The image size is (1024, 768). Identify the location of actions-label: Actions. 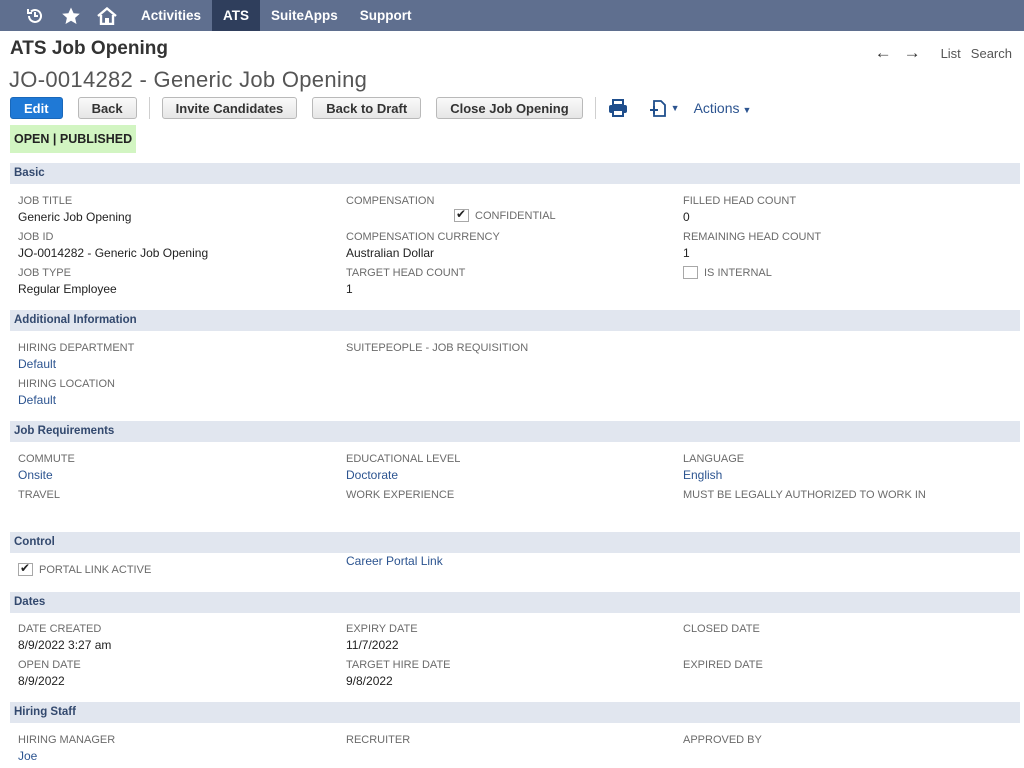
(716, 108).